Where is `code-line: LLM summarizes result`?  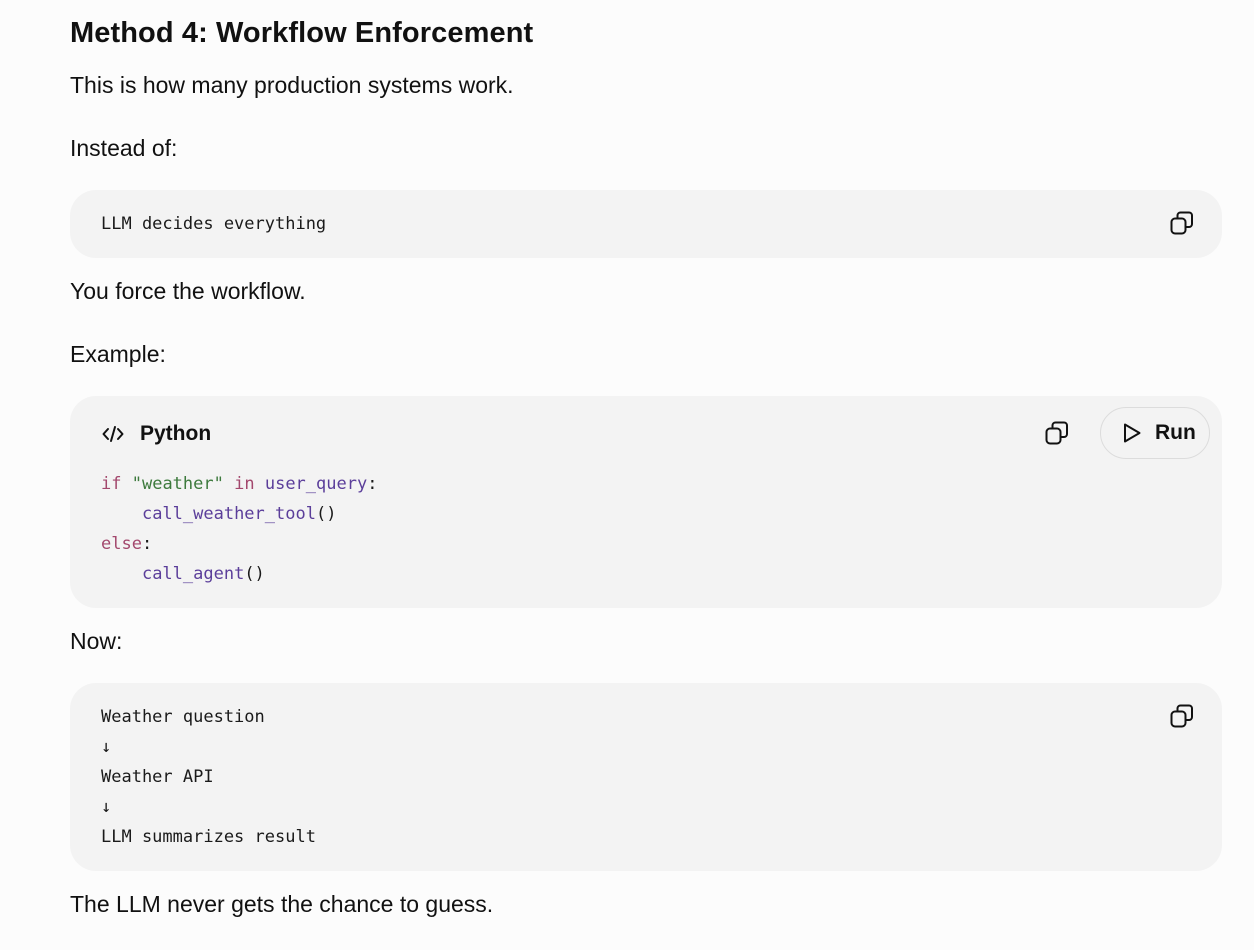
code-line: LLM summarizes result is located at coordinates (208, 837).